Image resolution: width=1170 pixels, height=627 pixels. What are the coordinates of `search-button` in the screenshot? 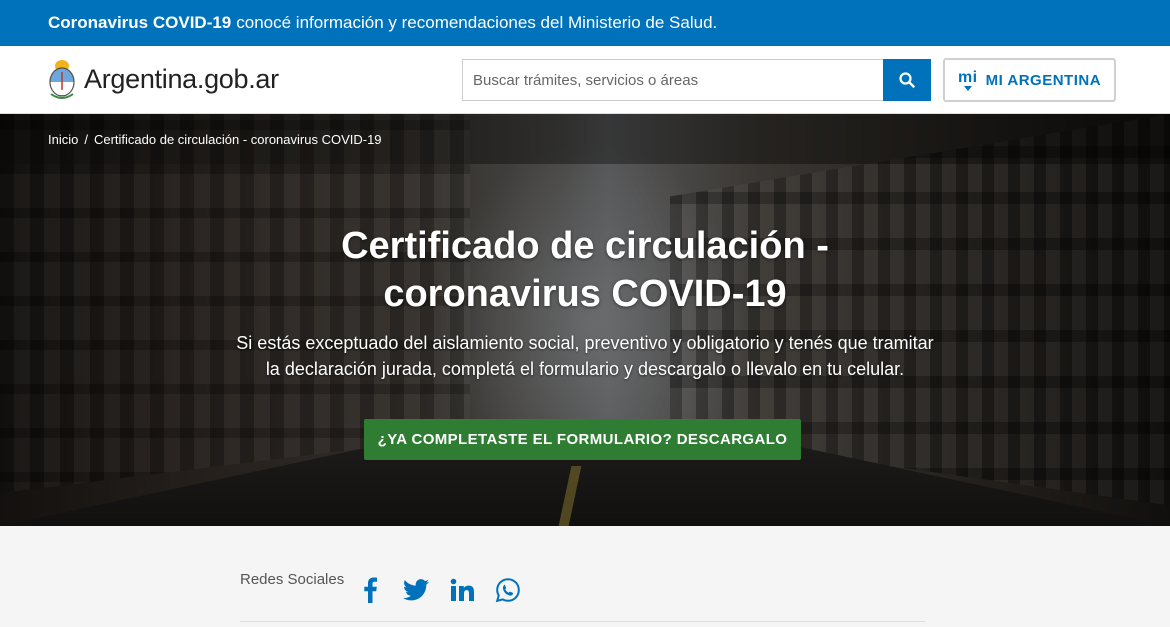 It's located at (907, 80).